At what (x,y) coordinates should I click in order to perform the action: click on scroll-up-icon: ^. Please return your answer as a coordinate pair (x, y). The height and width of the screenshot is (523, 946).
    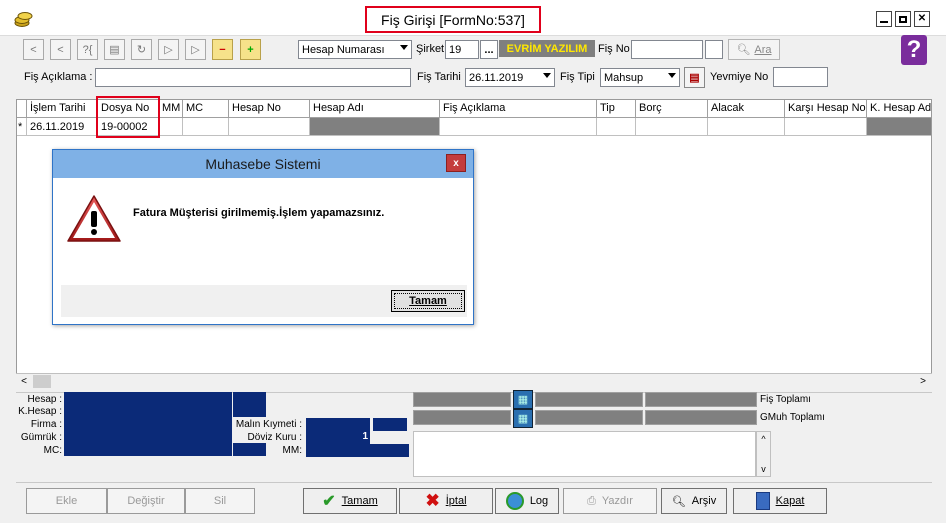
    Looking at the image, I should click on (763, 439).